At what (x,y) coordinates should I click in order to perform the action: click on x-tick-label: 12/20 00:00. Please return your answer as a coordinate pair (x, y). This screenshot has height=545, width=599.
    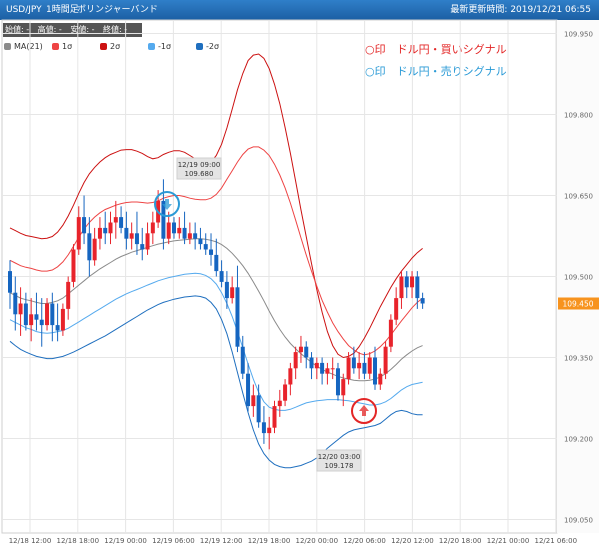
    Looking at the image, I should click on (317, 541).